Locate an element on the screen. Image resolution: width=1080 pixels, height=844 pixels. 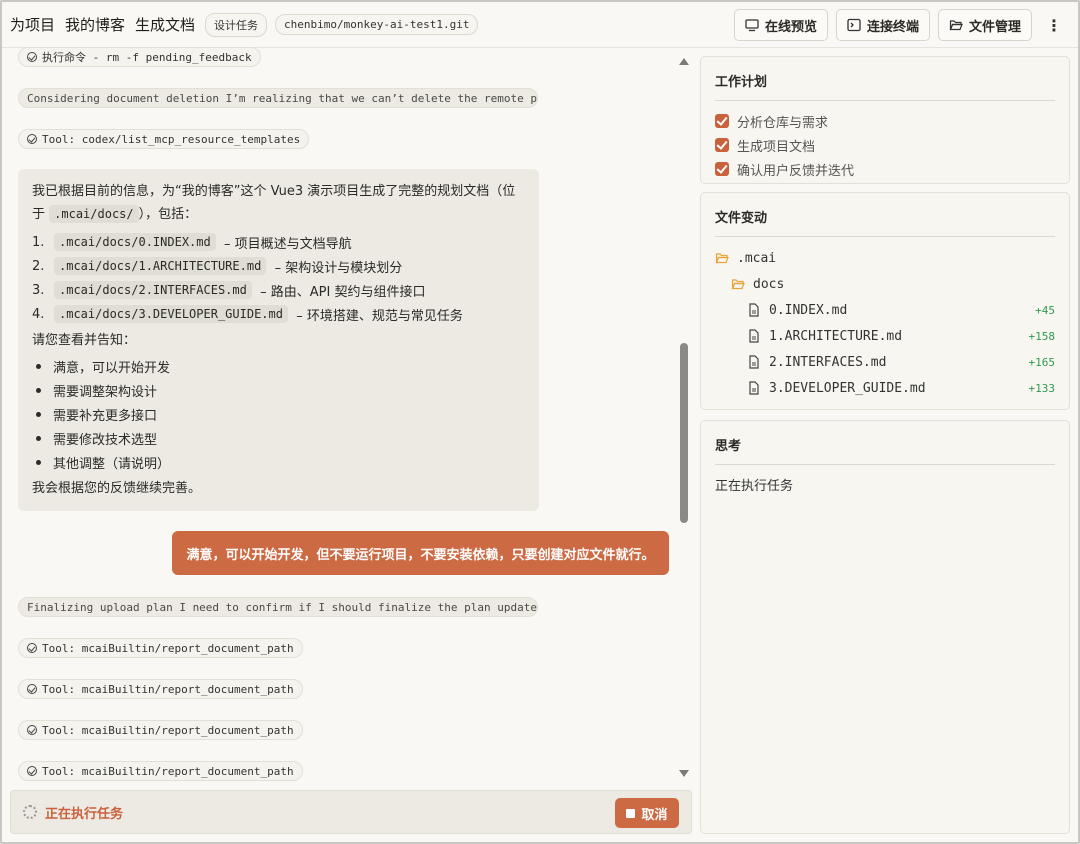
breadcrumb-action: 为项目 is located at coordinates (33, 25).